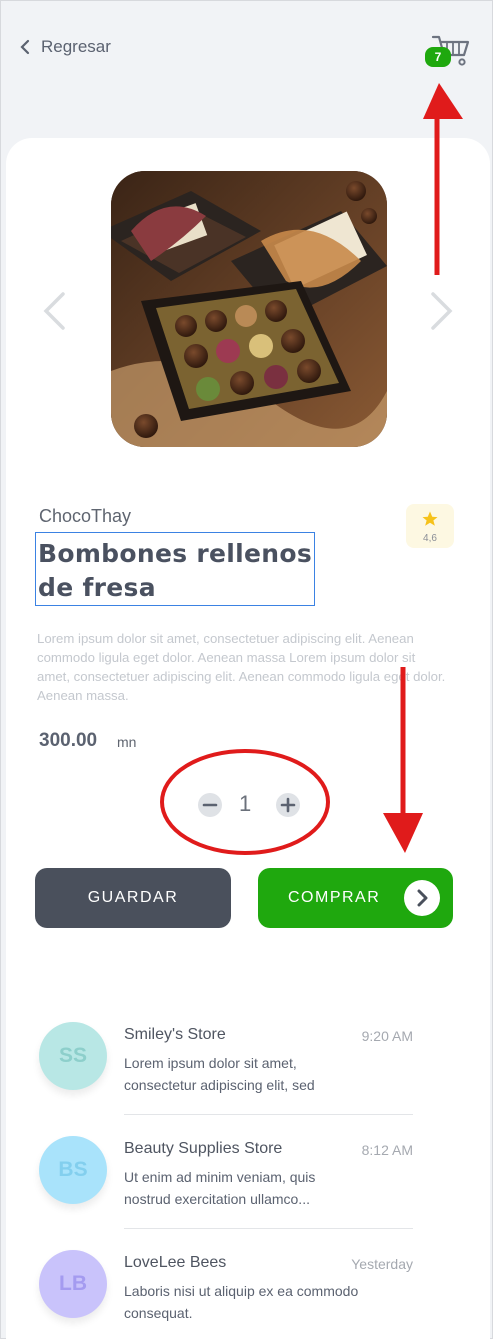  Describe the element at coordinates (73, 1284) in the screenshot. I see `avatar: LB` at that location.